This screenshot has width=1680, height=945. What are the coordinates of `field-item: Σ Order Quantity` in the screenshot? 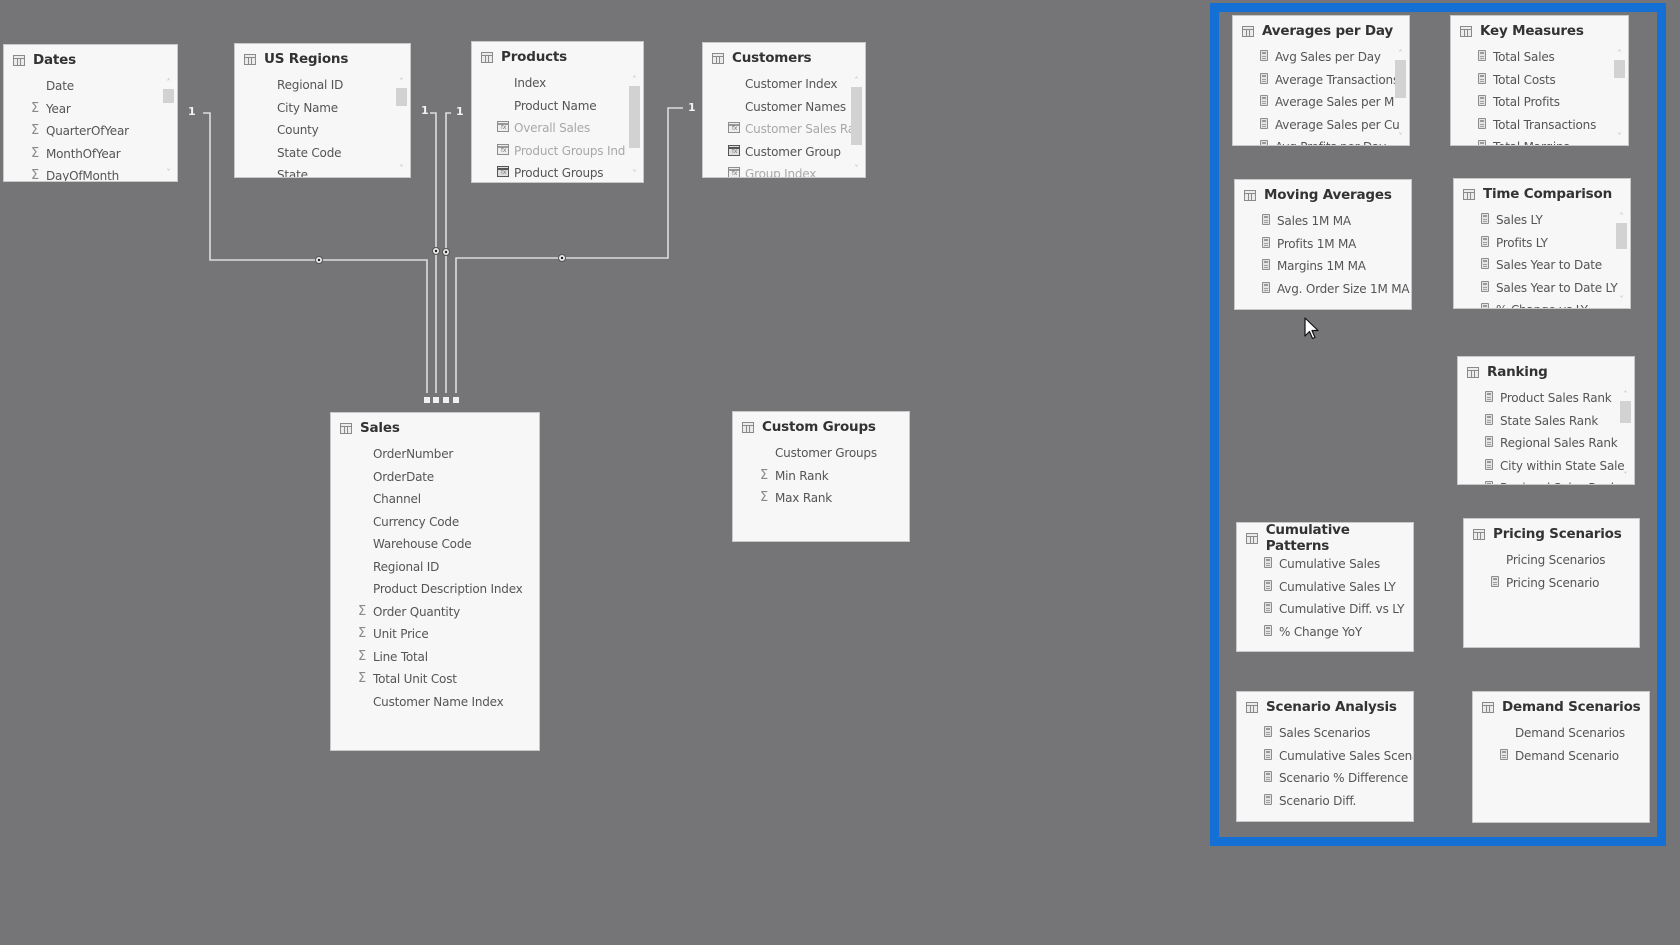 It's located at (435, 612).